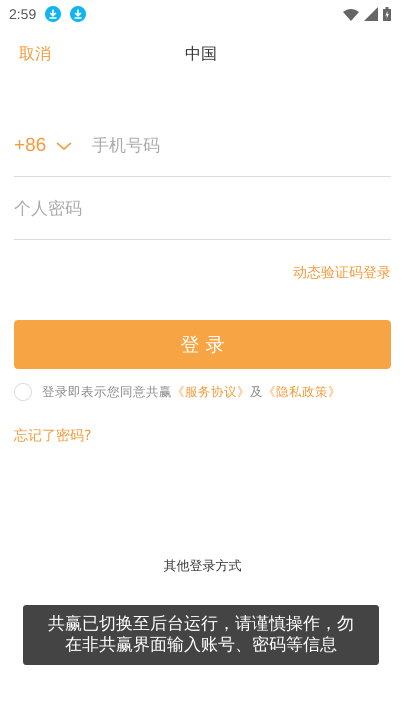  I want to click on privacy-link: 《隐私政策》, so click(302, 391).